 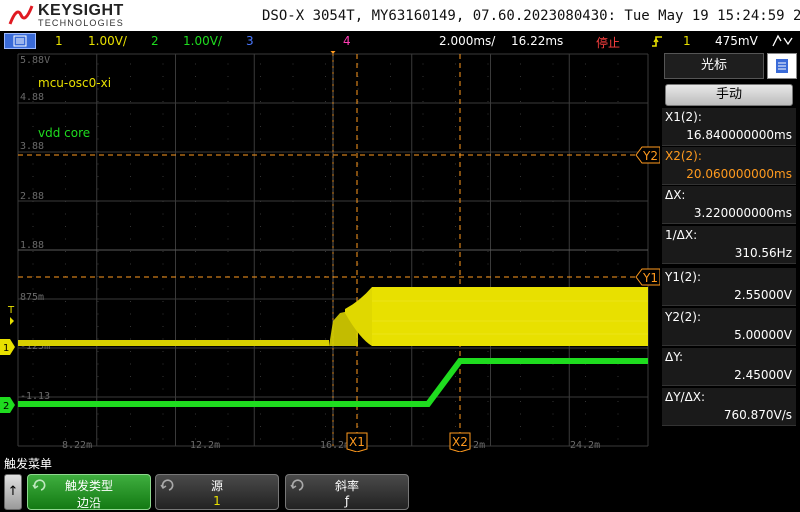 I want to click on readout-value: 5.00000V, so click(x=763, y=335).